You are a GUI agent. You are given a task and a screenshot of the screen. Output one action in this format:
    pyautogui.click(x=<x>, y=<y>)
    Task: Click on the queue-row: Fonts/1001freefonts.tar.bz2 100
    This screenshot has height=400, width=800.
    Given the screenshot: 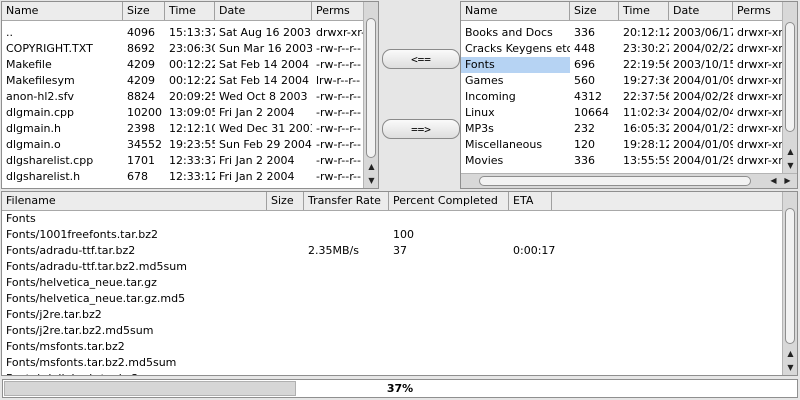 What is the action you would take?
    pyautogui.click(x=392, y=235)
    